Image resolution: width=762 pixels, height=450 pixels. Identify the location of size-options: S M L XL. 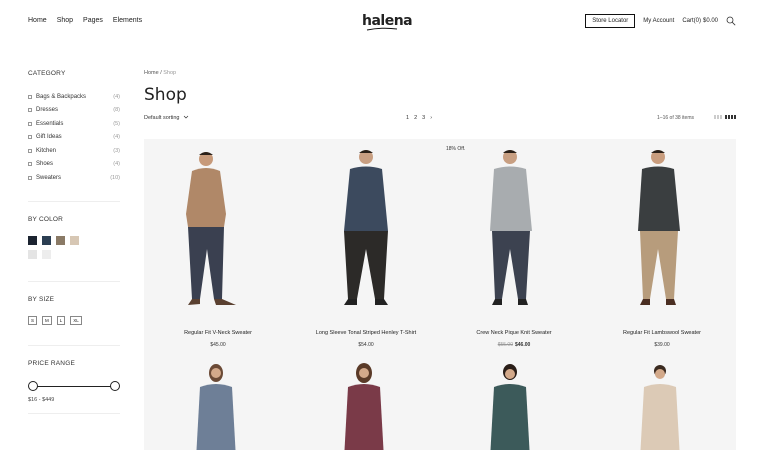
(74, 320).